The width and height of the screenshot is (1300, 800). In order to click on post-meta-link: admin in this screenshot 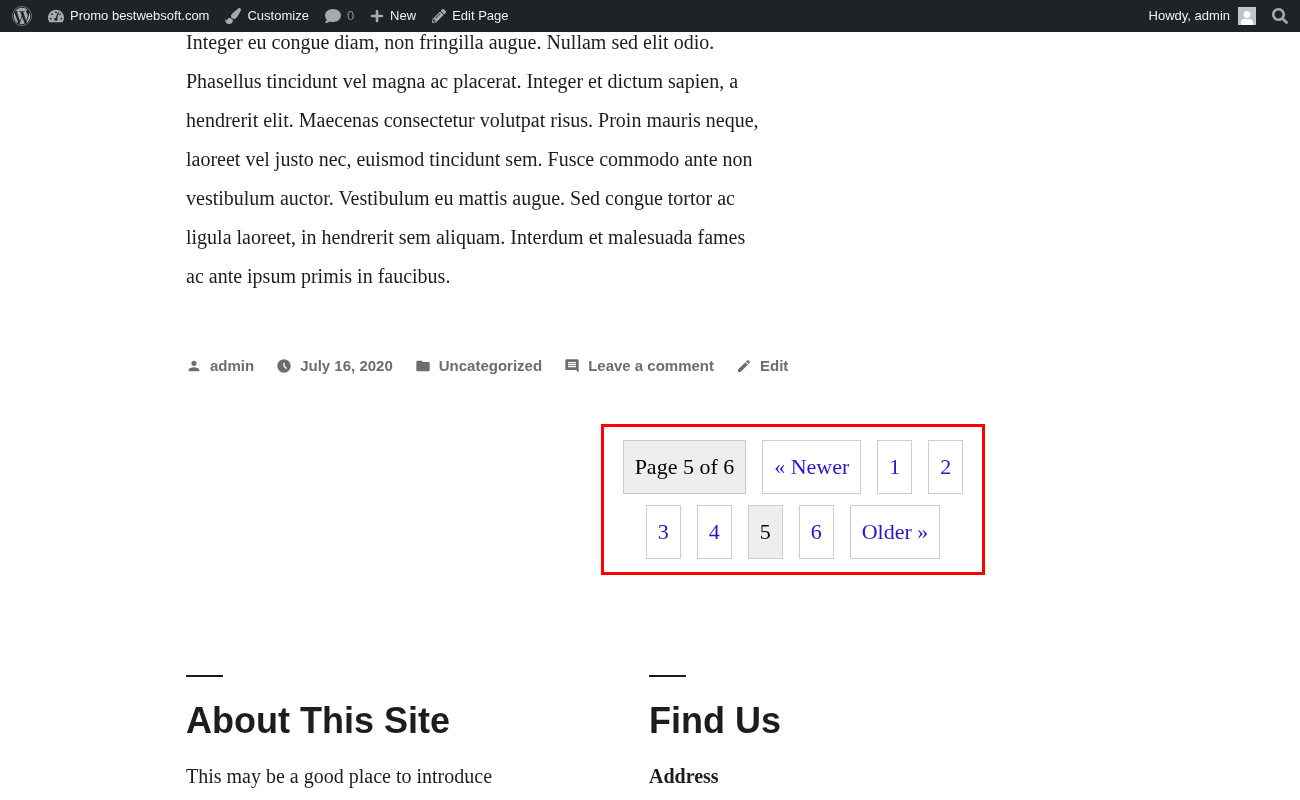, I will do `click(232, 366)`.